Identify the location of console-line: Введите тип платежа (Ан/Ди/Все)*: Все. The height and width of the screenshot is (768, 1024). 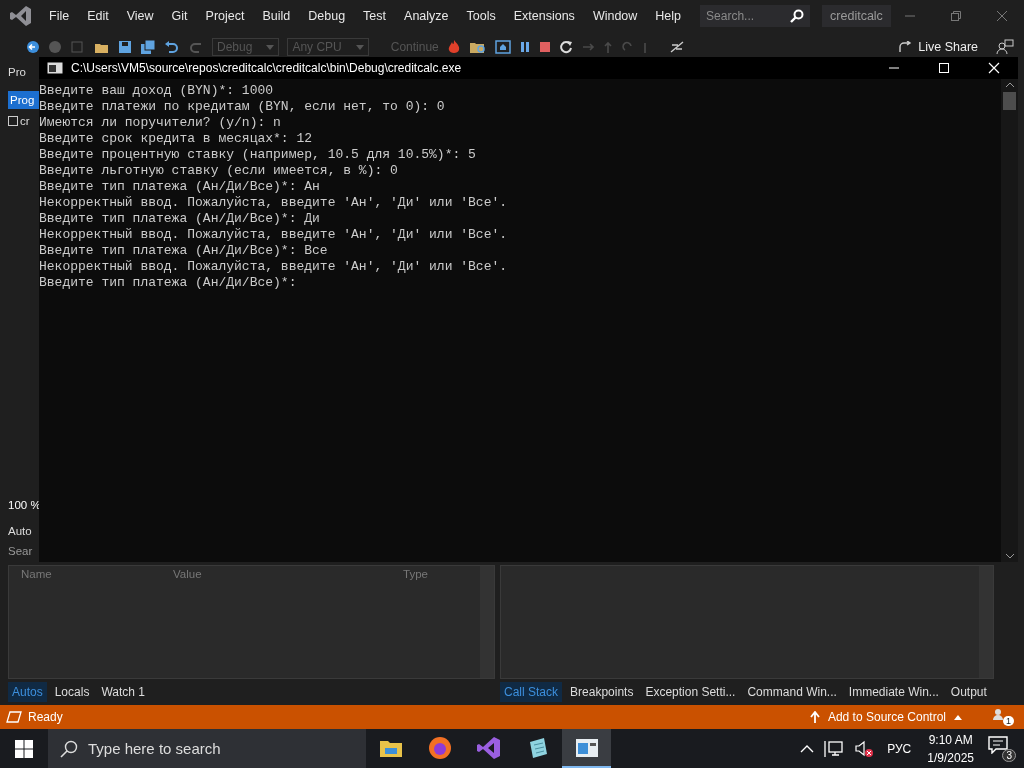
(184, 251).